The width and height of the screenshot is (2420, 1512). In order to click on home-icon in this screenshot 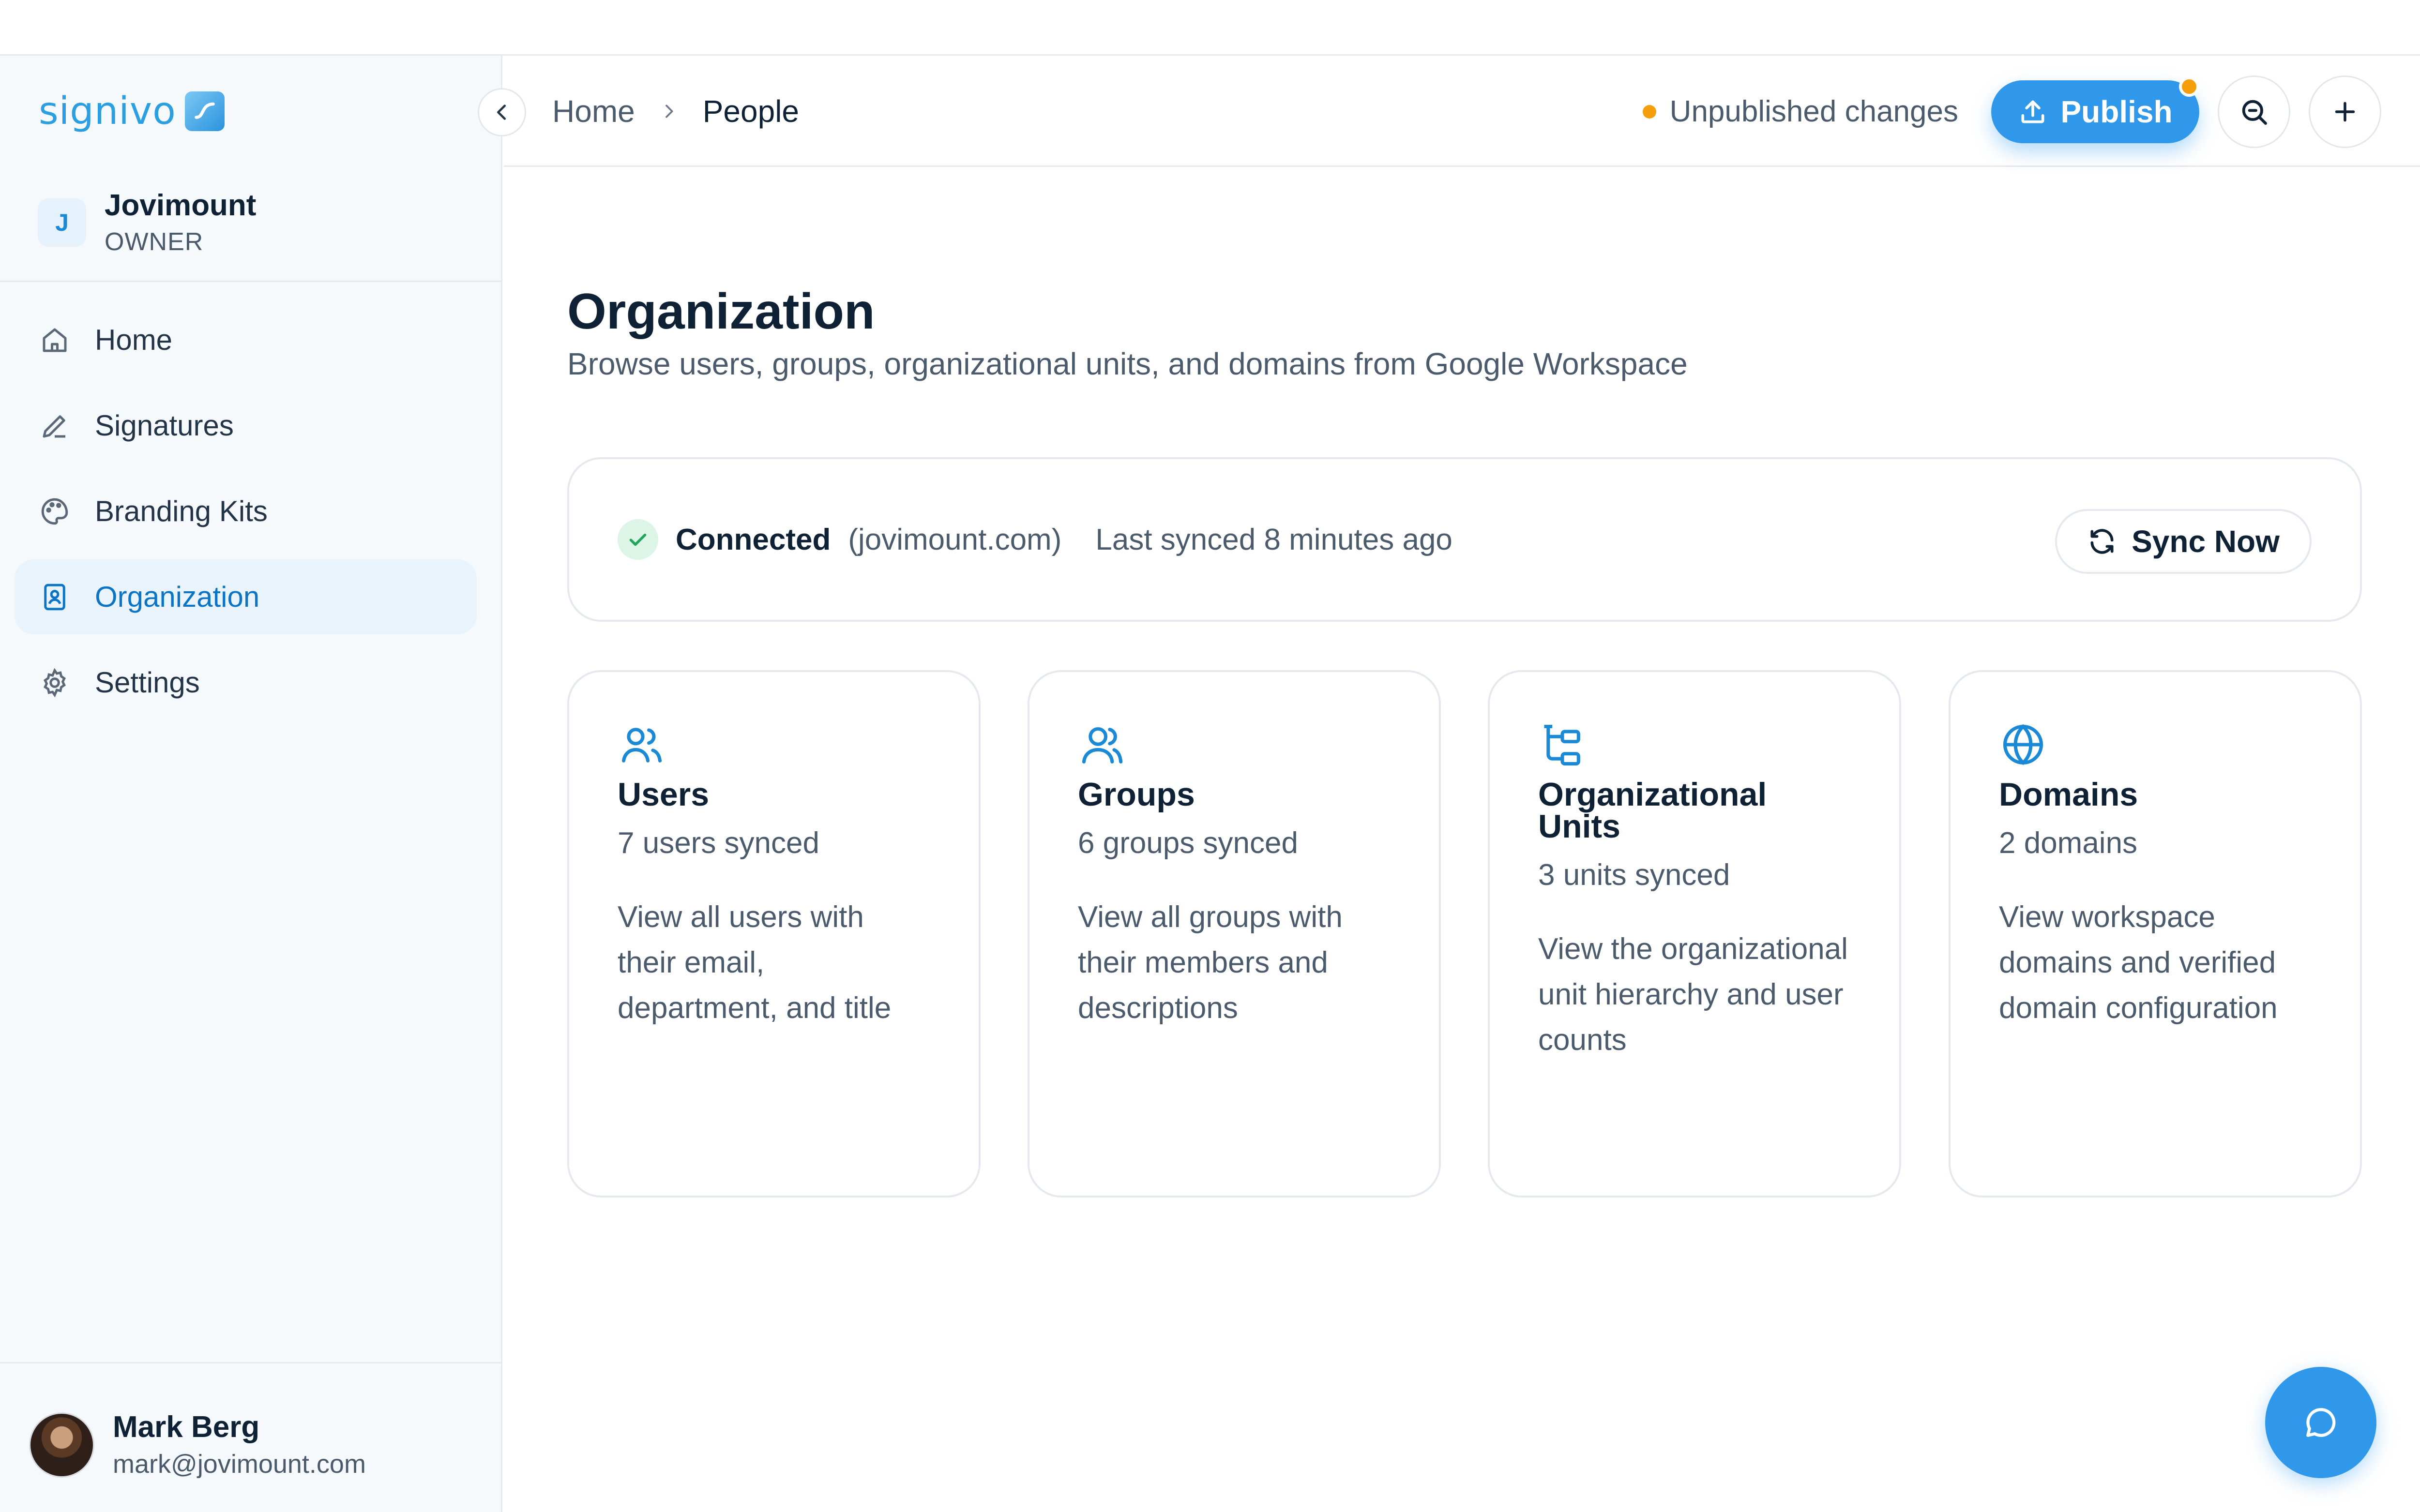, I will do `click(55, 340)`.